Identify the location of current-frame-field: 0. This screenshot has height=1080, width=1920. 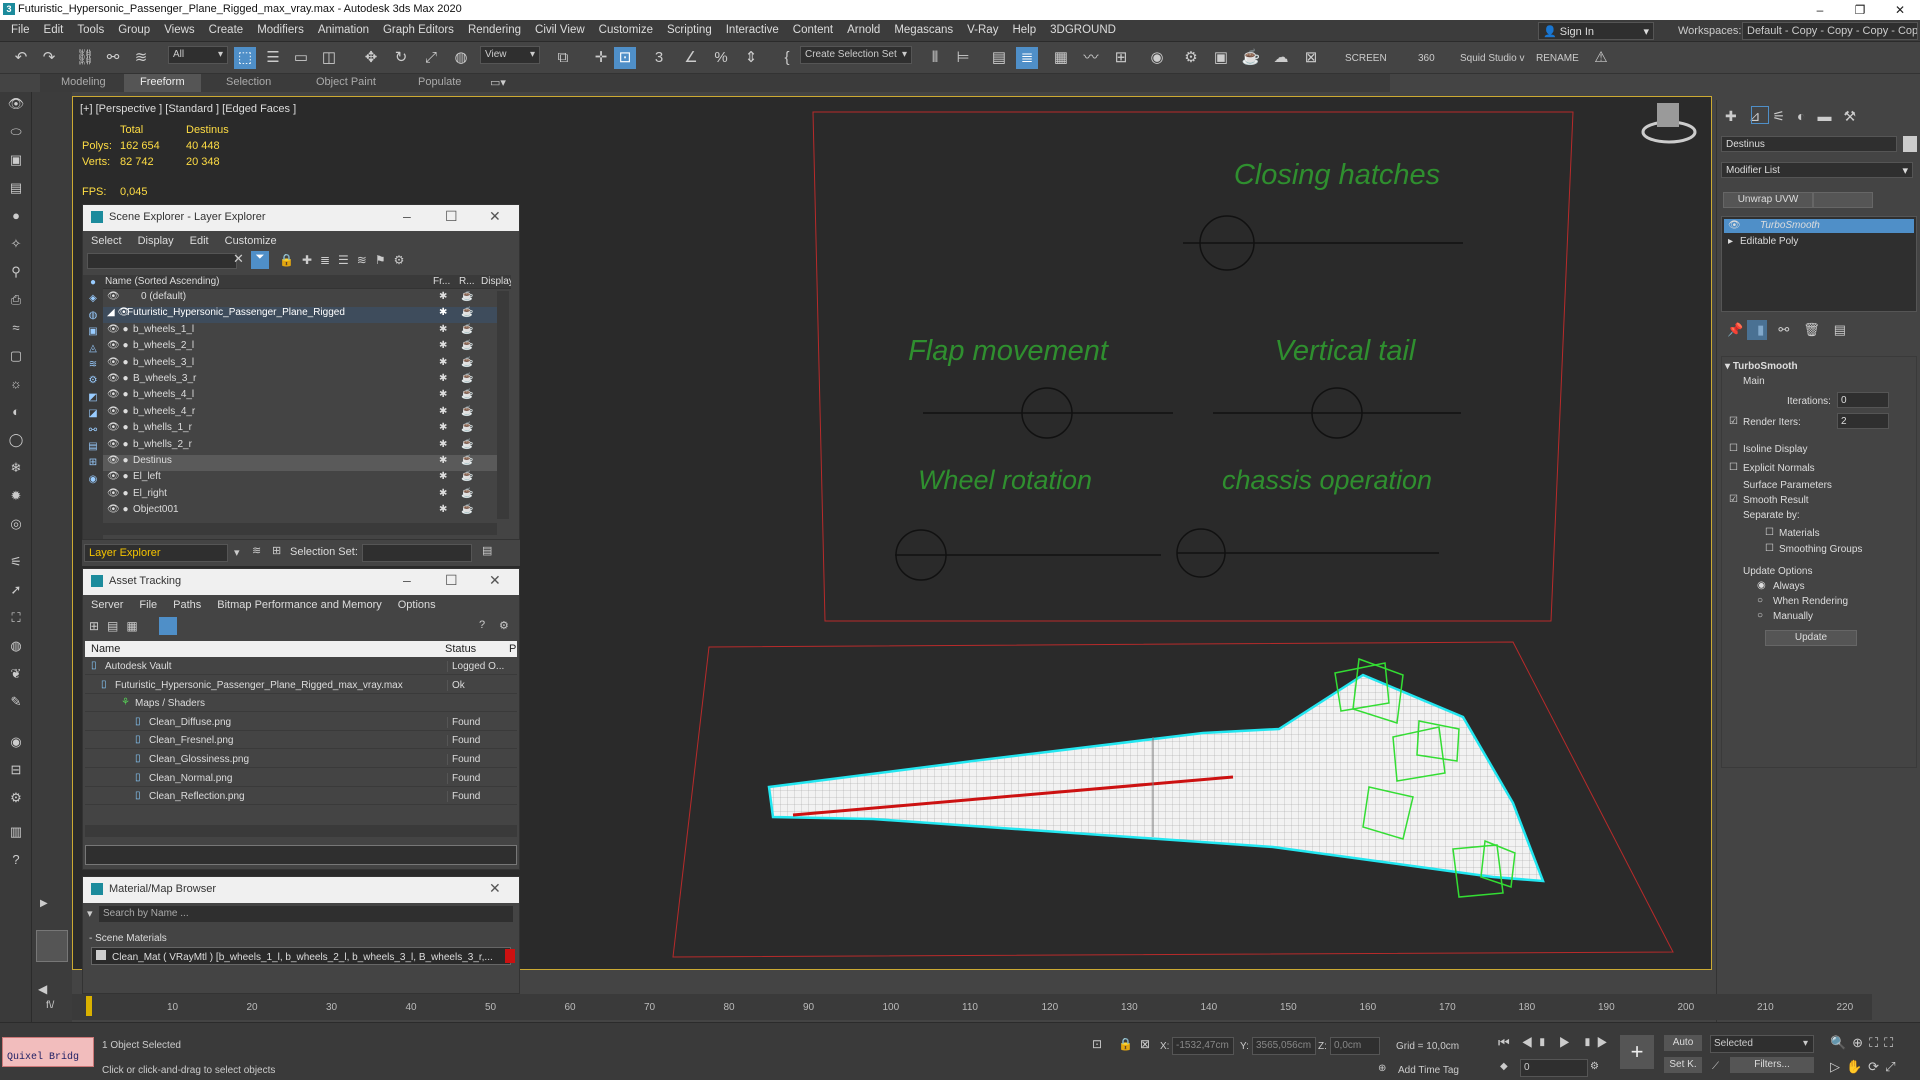
(1554, 1068).